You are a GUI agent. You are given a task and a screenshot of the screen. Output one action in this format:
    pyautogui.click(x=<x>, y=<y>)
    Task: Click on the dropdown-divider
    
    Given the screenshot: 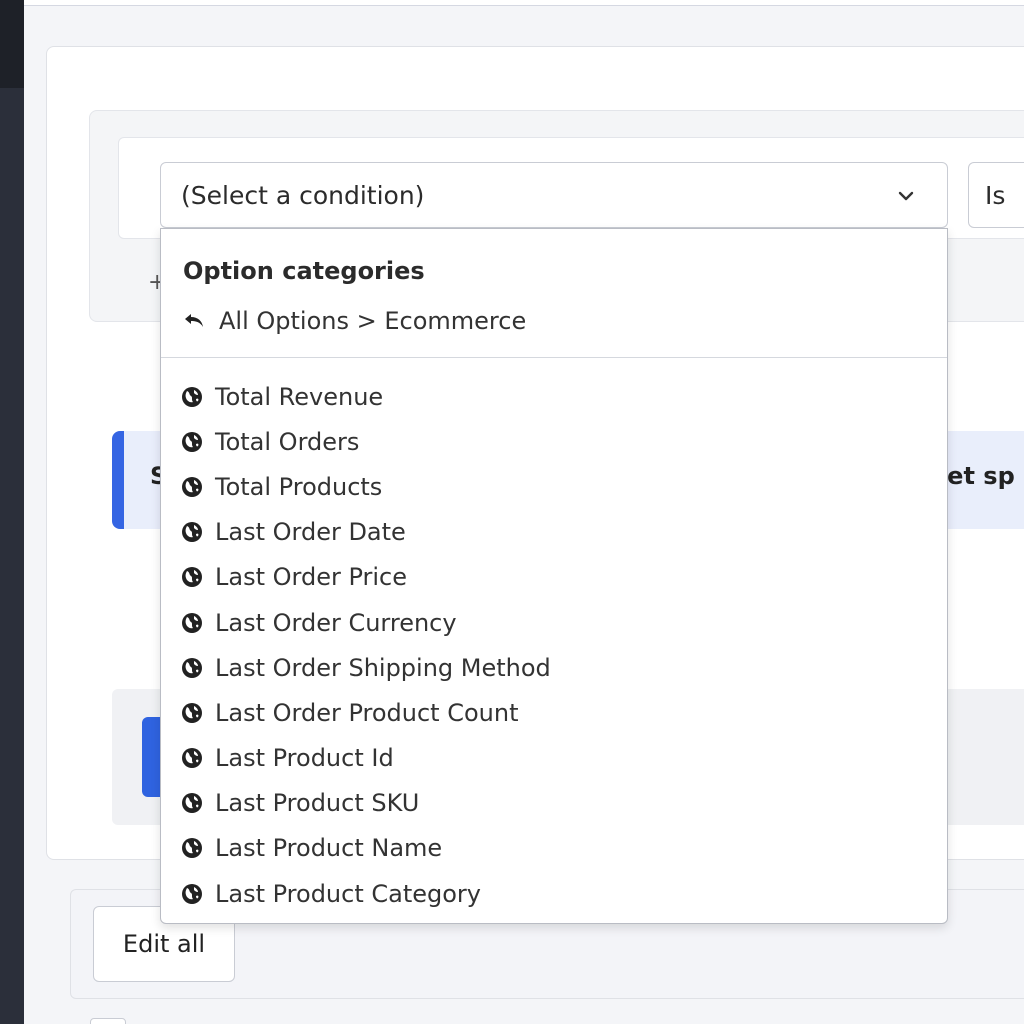 What is the action you would take?
    pyautogui.click(x=554, y=357)
    